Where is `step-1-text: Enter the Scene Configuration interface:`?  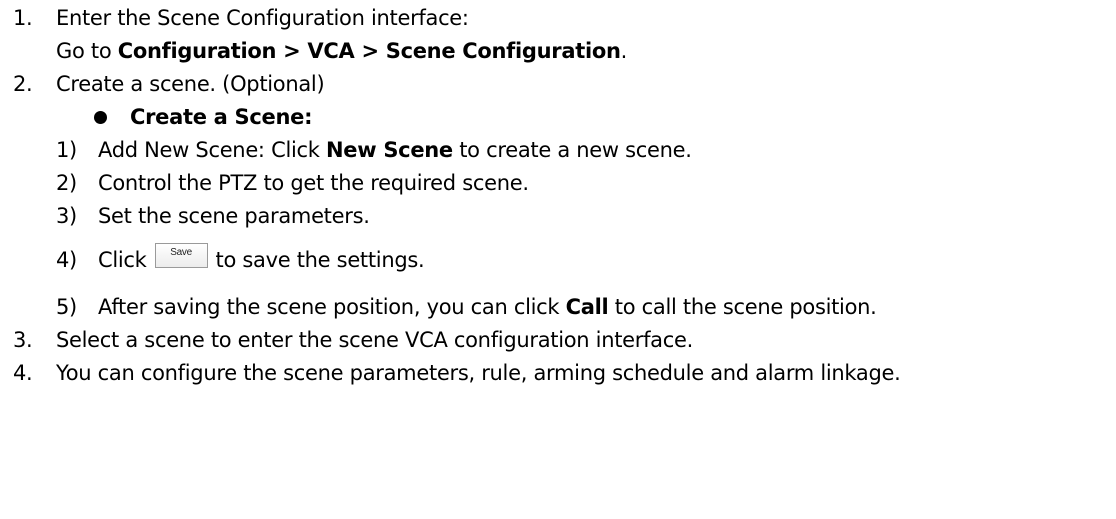
step-1-text: Enter the Scene Configuration interface: is located at coordinates (262, 18).